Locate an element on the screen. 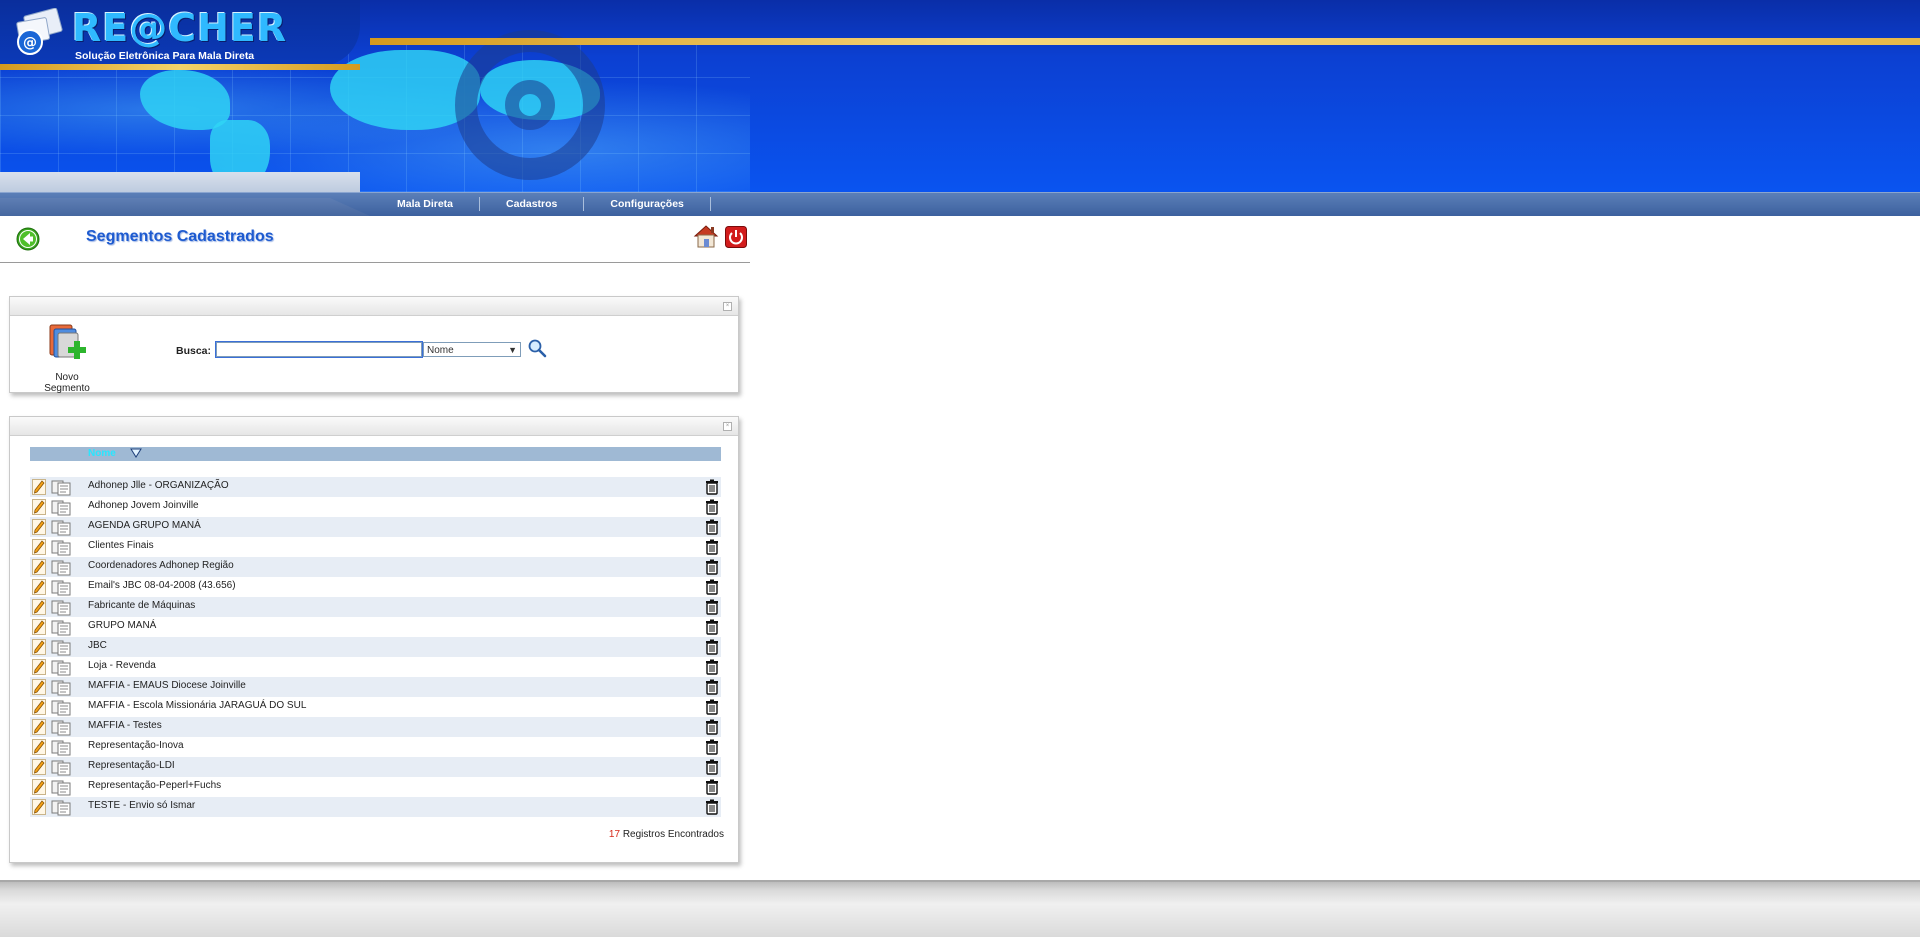 Image resolution: width=1920 pixels, height=937 pixels. power-logout-icon is located at coordinates (736, 237).